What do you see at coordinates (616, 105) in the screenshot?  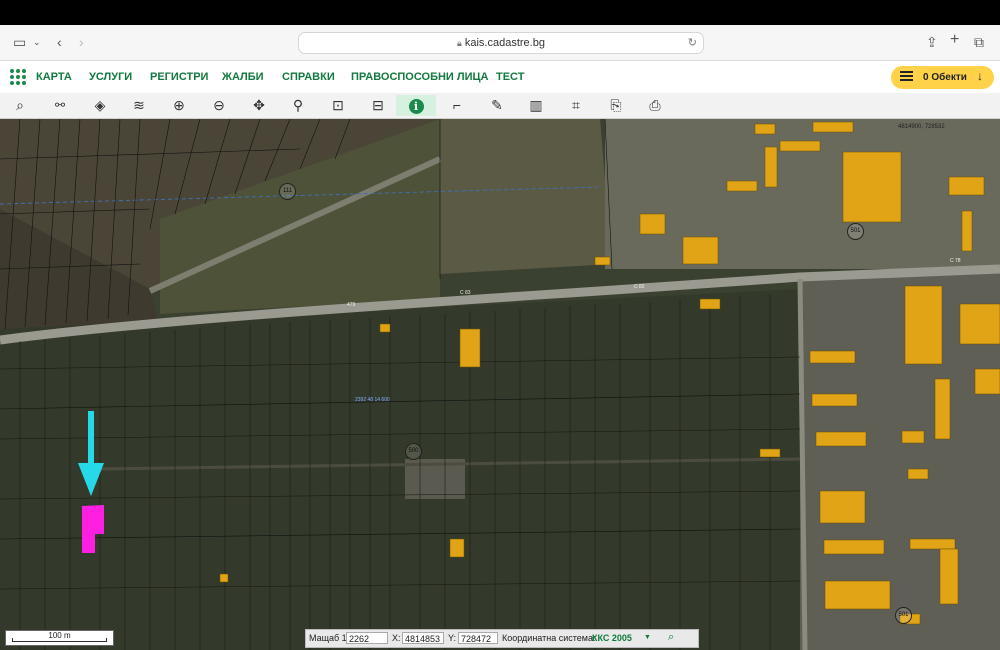 I see `export-icon: ⎘` at bounding box center [616, 105].